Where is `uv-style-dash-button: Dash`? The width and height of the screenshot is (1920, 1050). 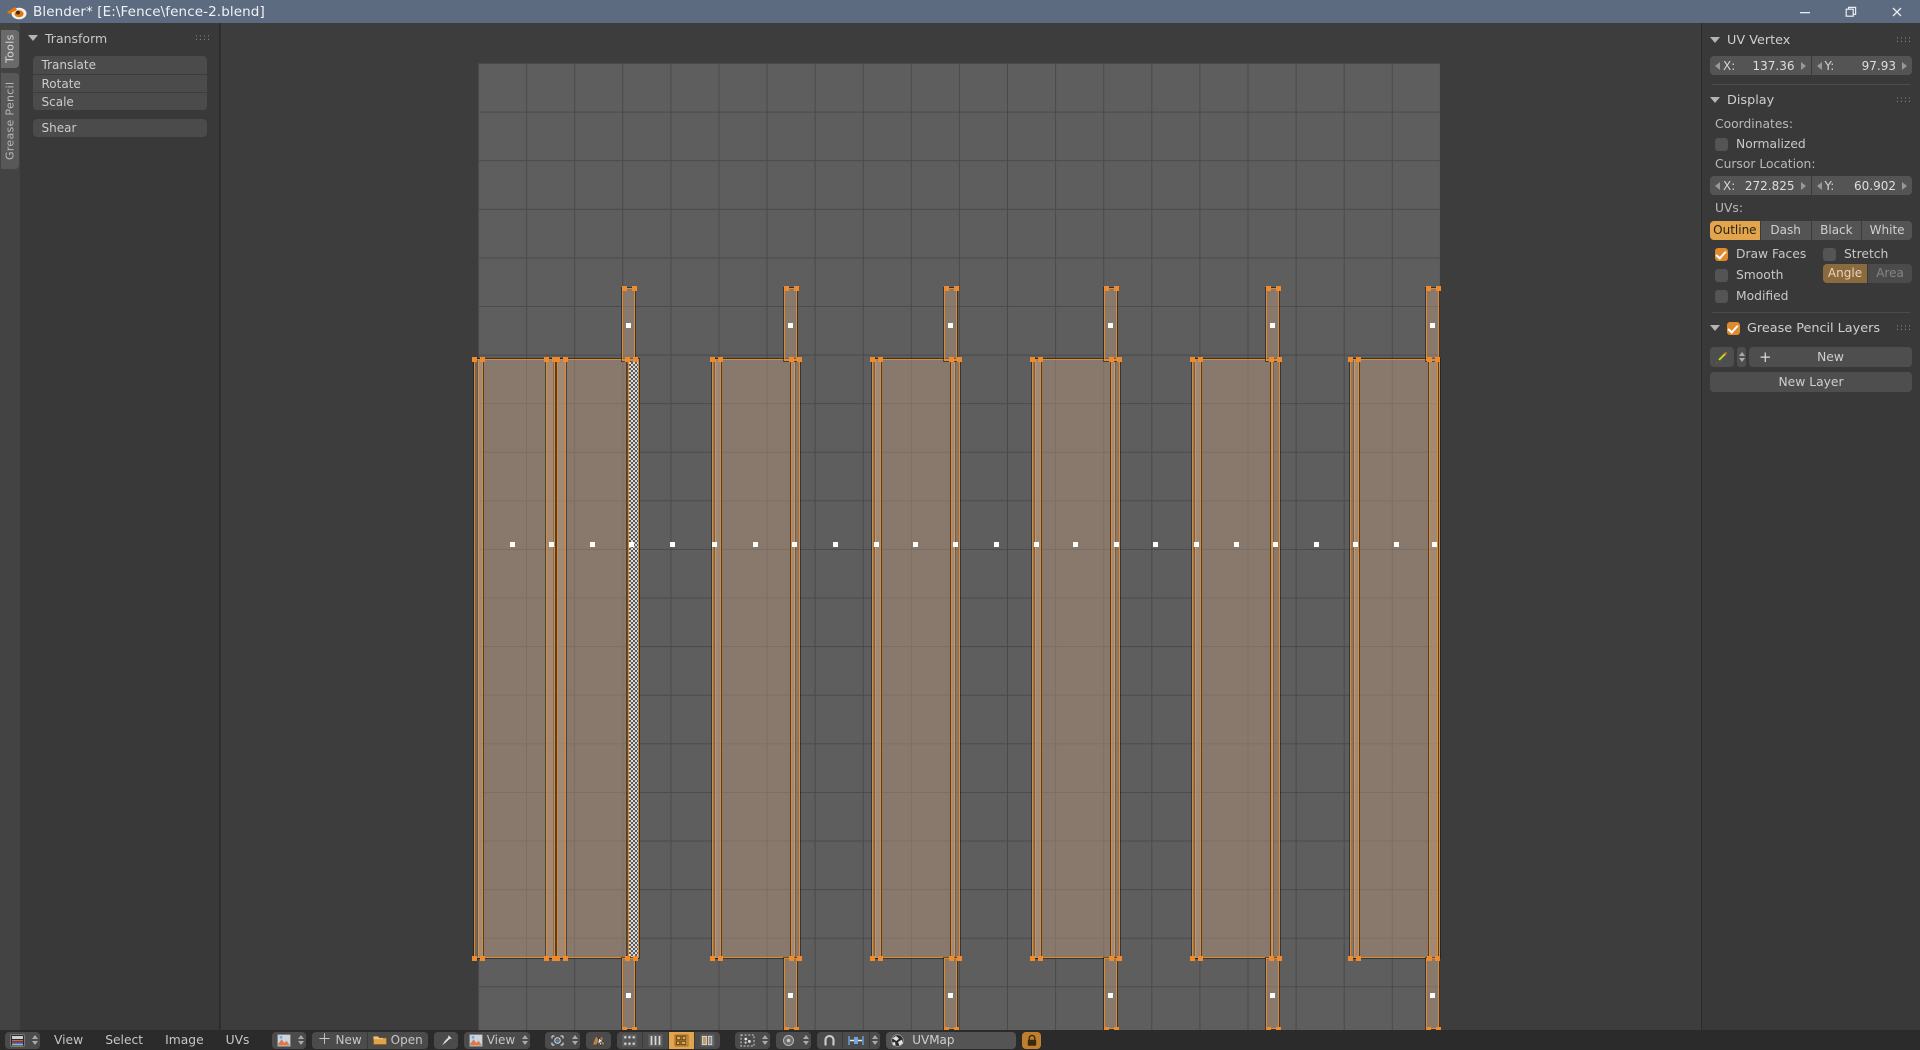
uv-style-dash-button: Dash is located at coordinates (1785, 230).